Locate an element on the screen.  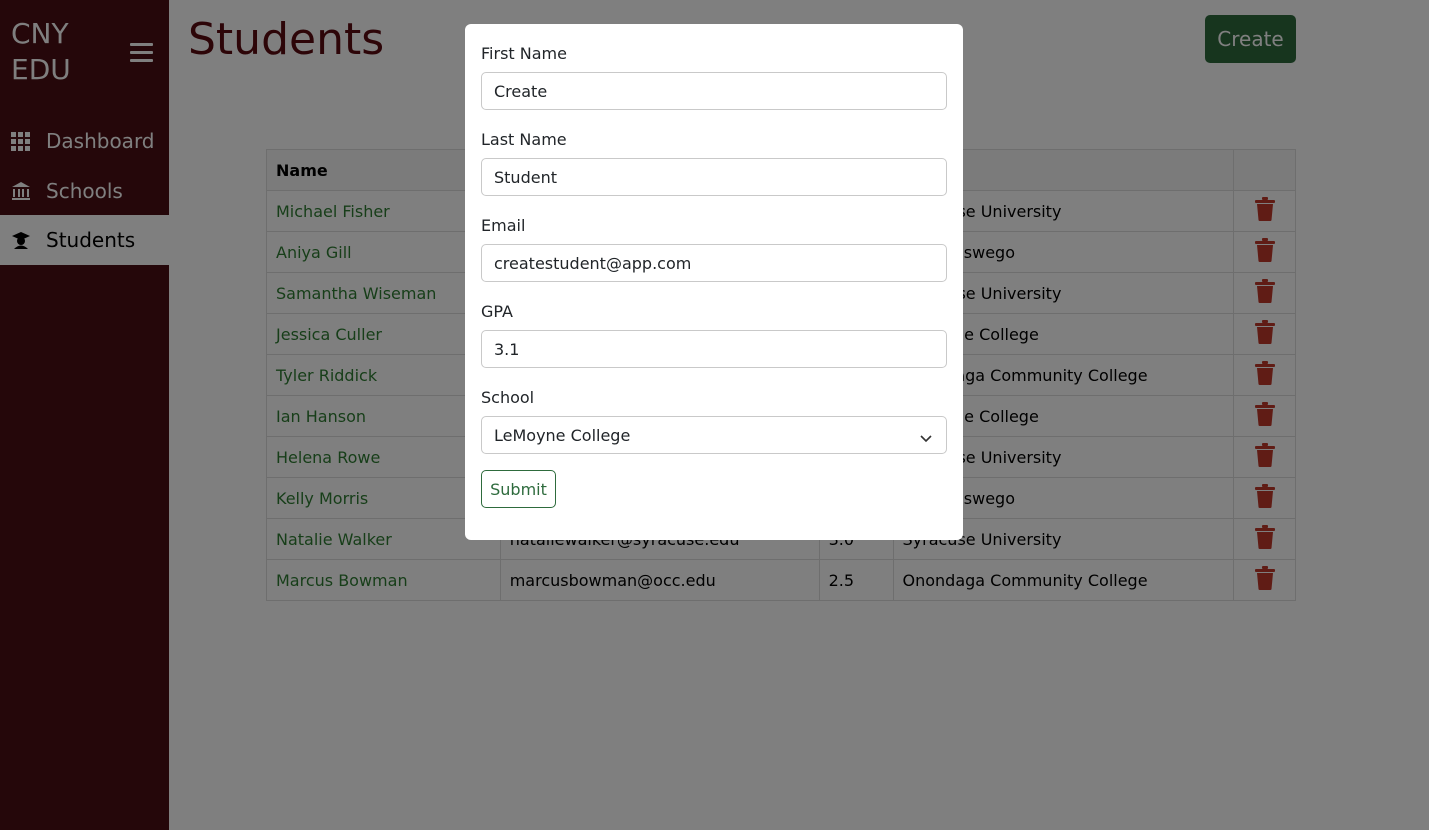
submit-button: Submit is located at coordinates (518, 489).